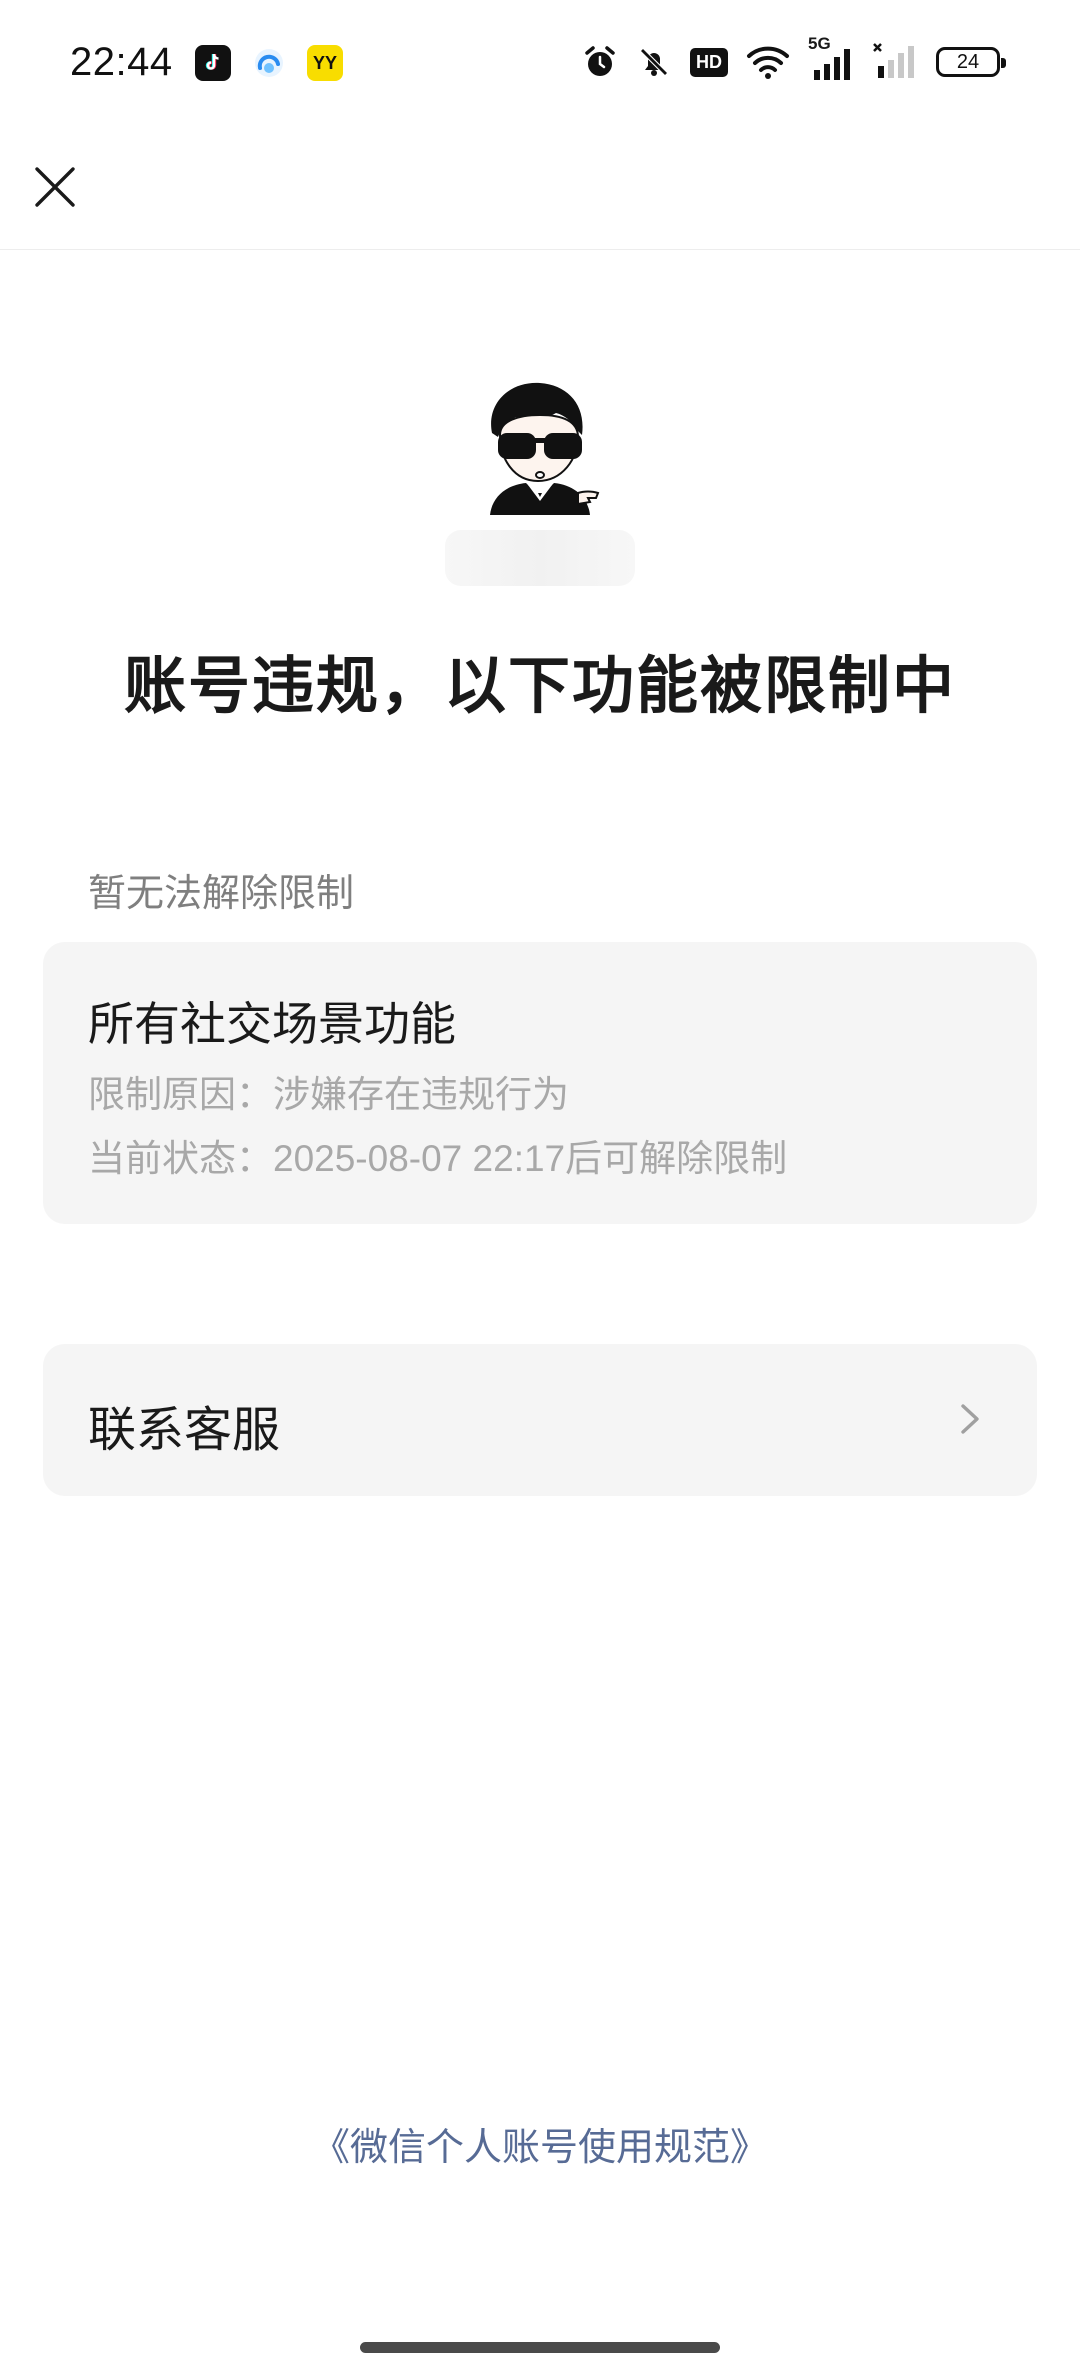 The image size is (1080, 2376). I want to click on tiktok-icon, so click(213, 63).